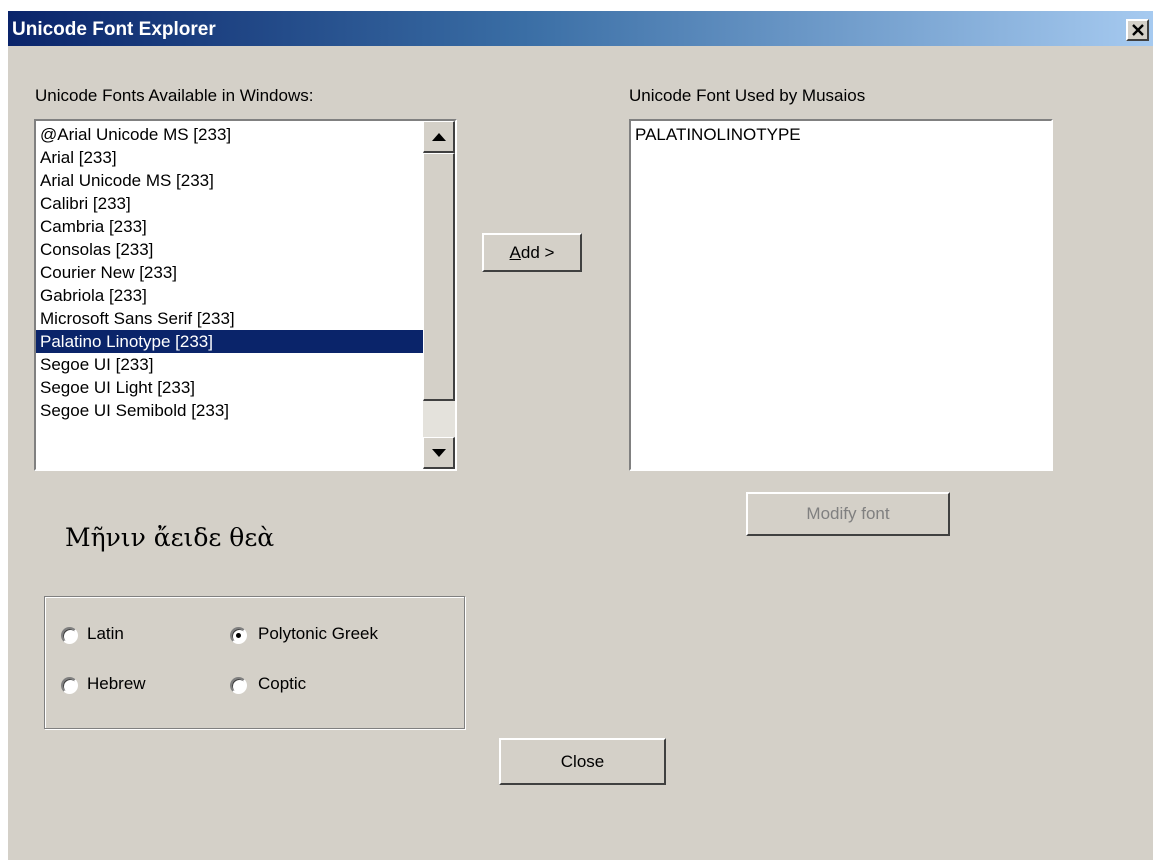 The image size is (1153, 860). Describe the element at coordinates (238, 635) in the screenshot. I see `radio-polytonic-greek` at that location.